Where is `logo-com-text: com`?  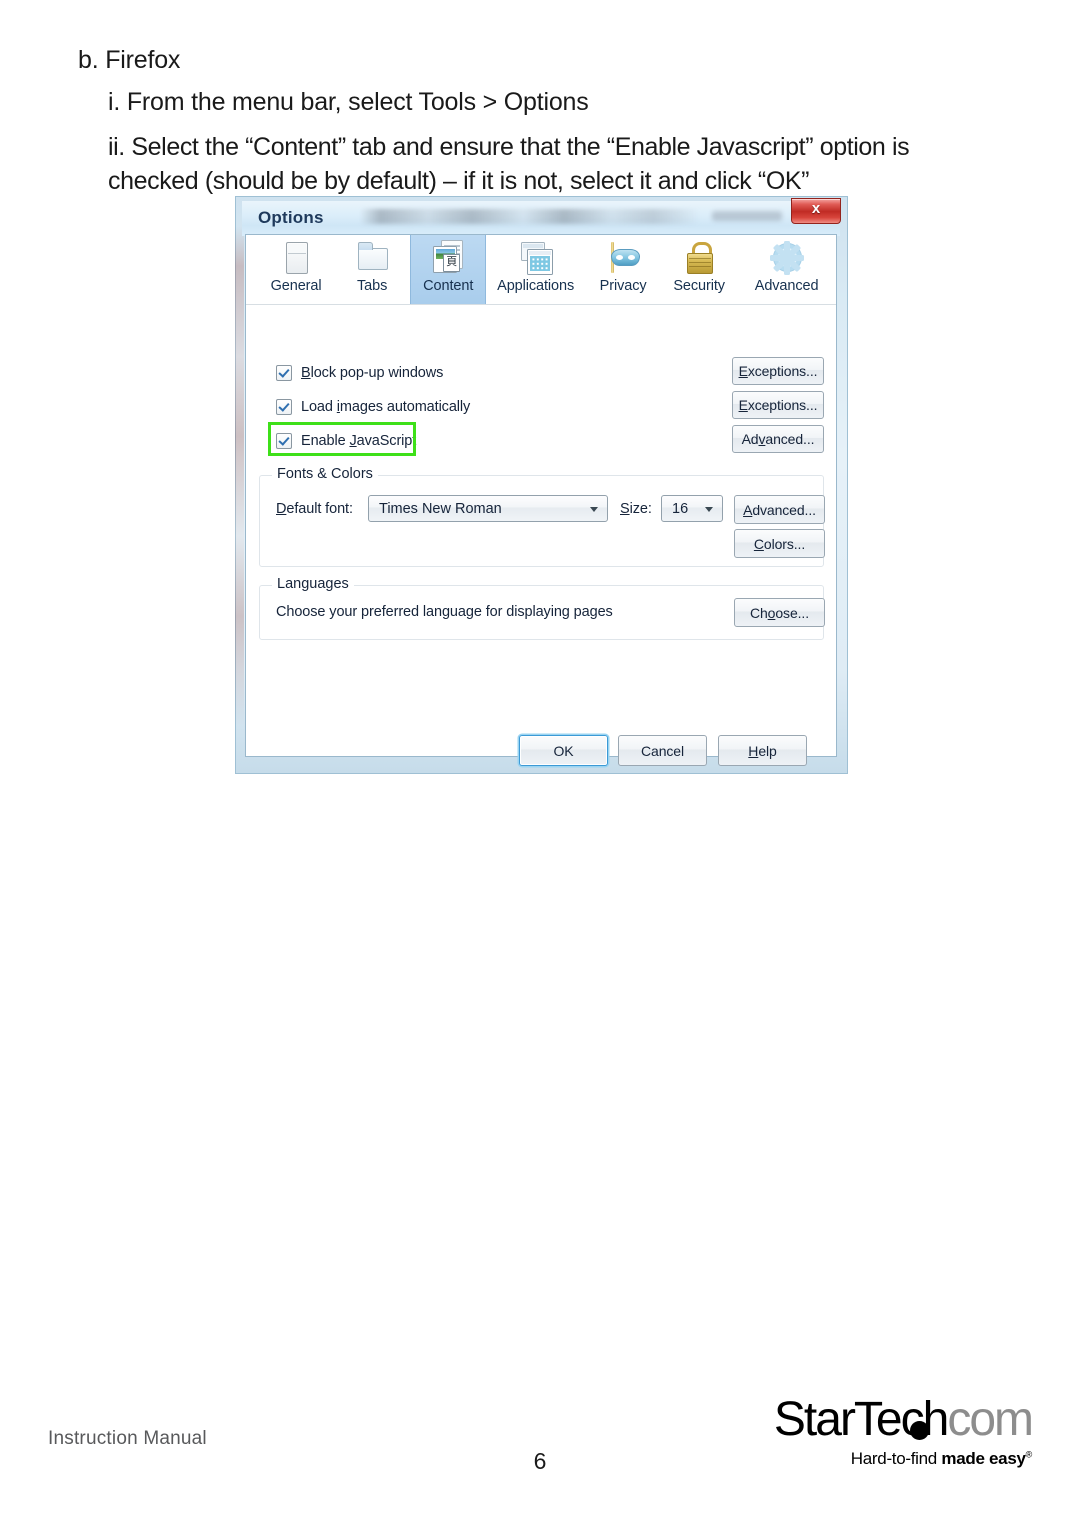 logo-com-text: com is located at coordinates (990, 1419).